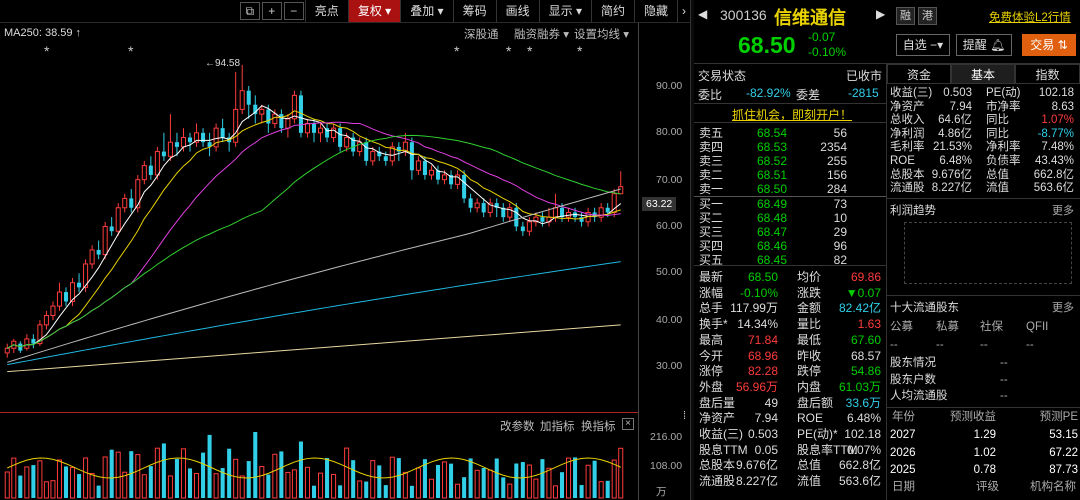 The image size is (1080, 500). I want to click on plus-icon: +, so click(271, 11).